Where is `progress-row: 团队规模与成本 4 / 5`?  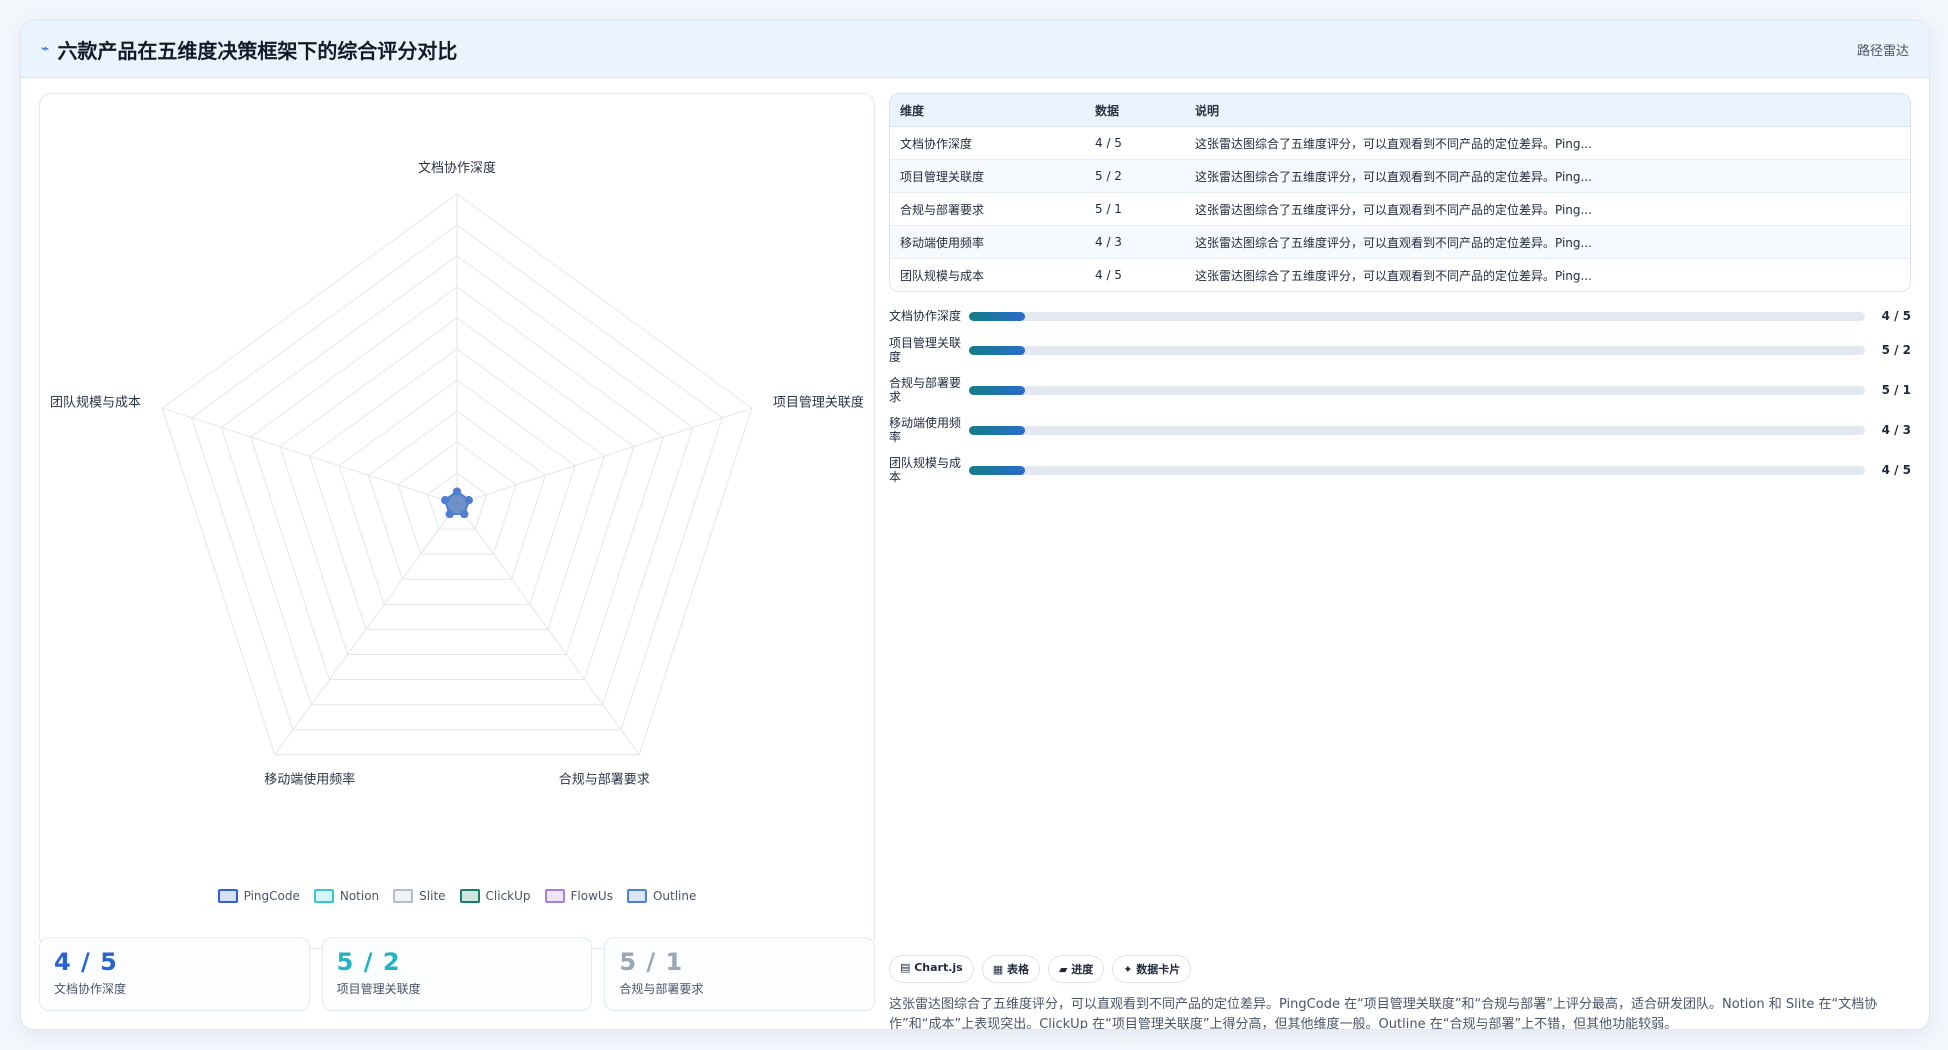
progress-row: 团队规模与成本 4 / 5 is located at coordinates (1400, 470).